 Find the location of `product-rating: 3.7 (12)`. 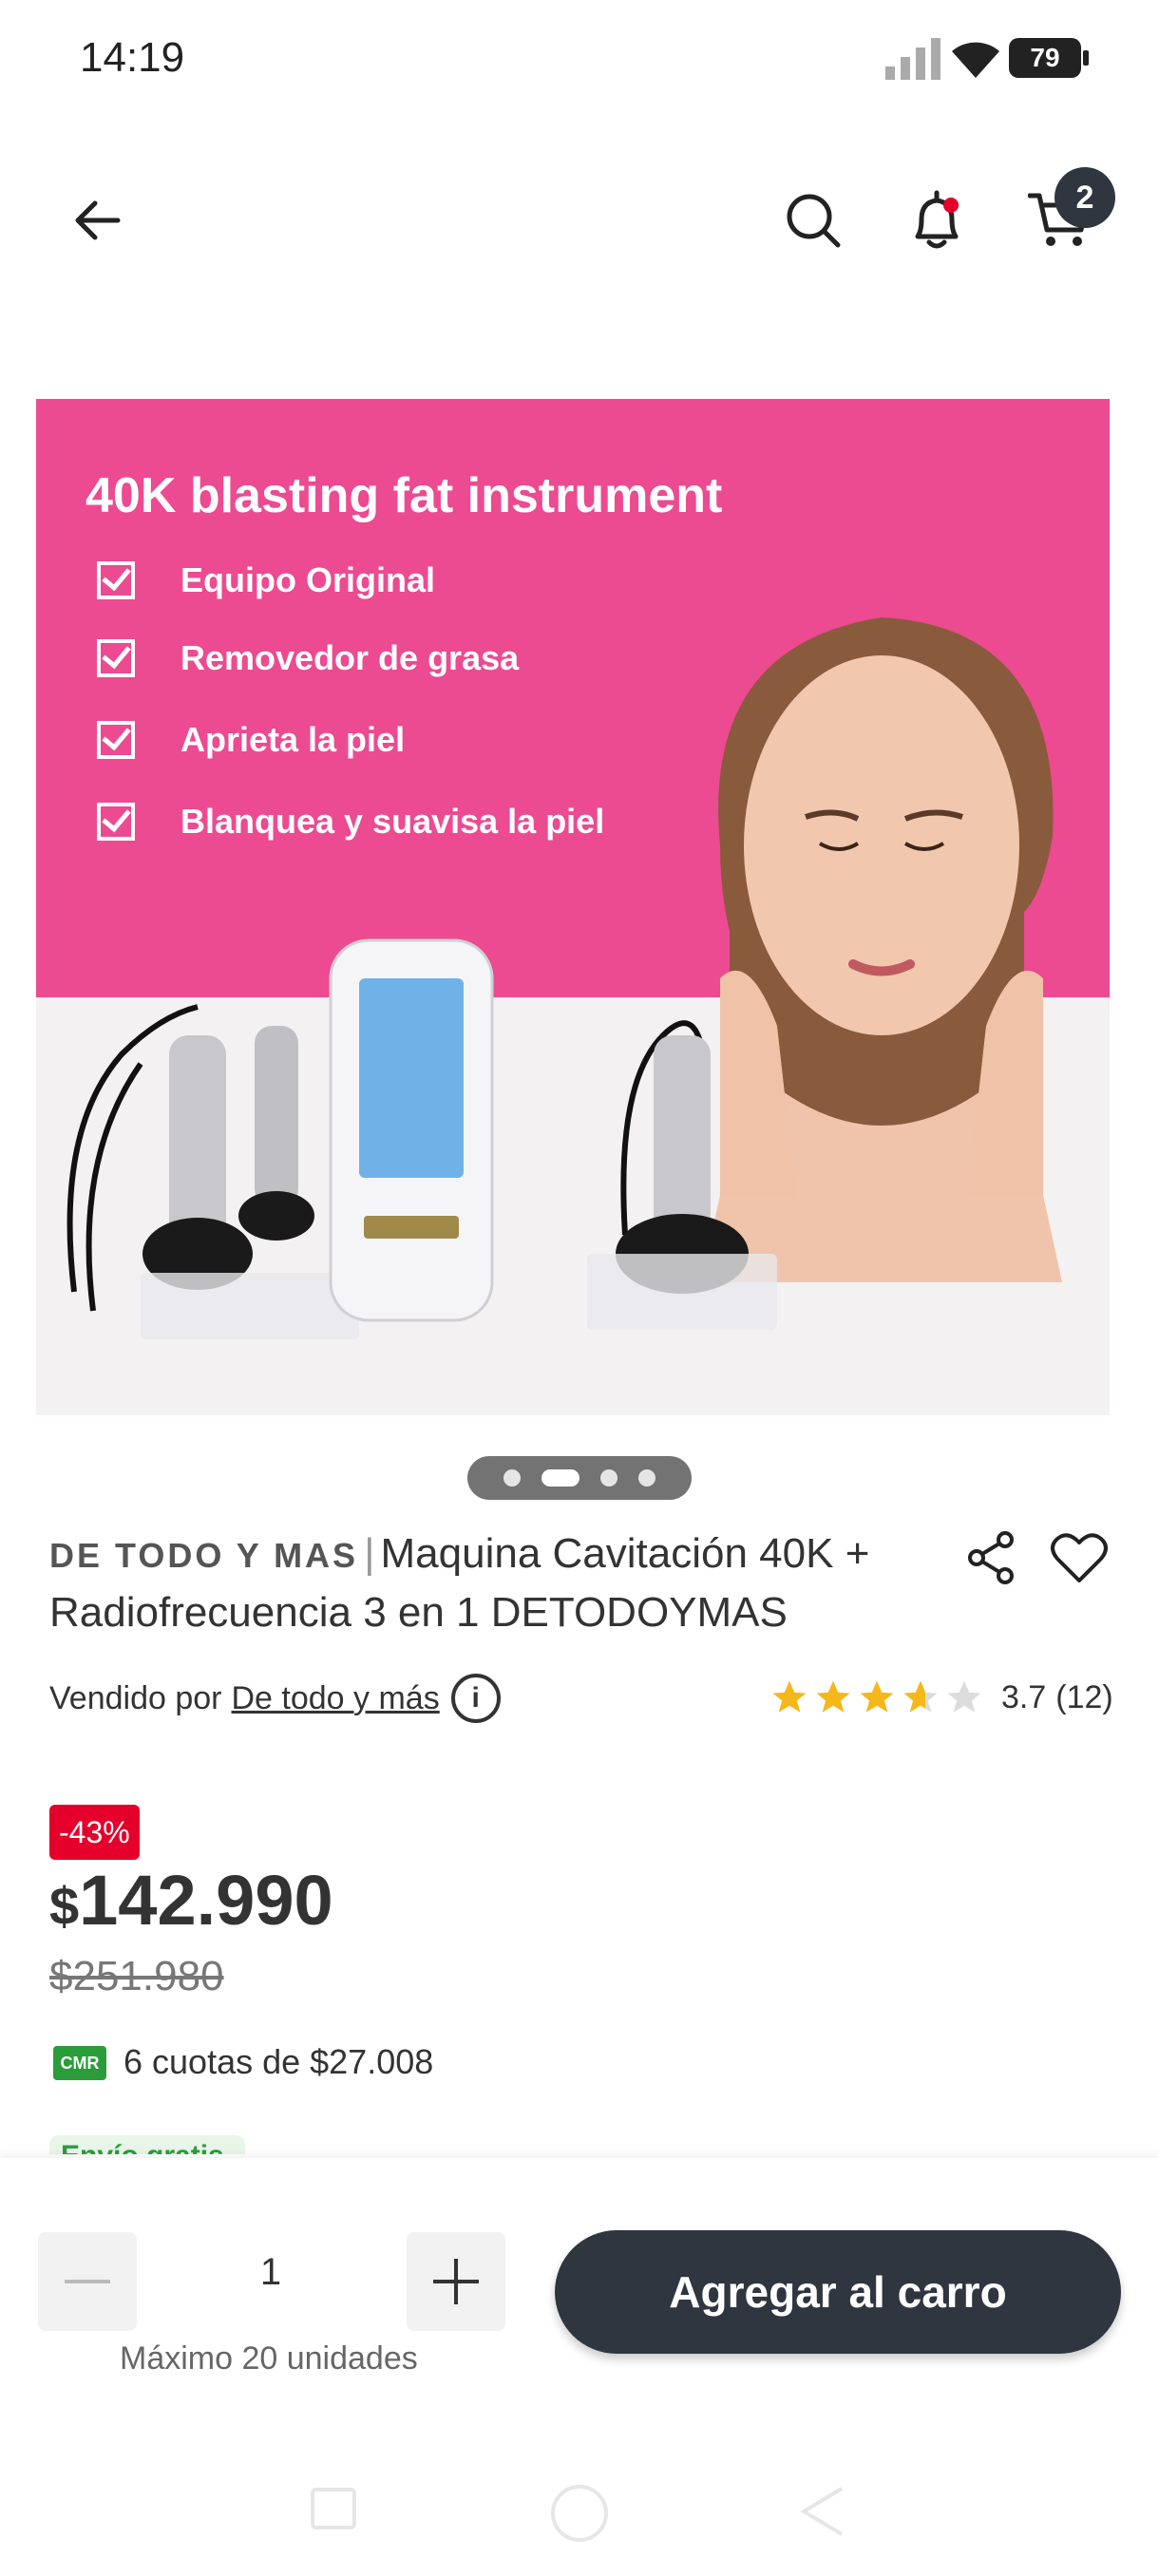

product-rating: 3.7 (12) is located at coordinates (941, 1697).